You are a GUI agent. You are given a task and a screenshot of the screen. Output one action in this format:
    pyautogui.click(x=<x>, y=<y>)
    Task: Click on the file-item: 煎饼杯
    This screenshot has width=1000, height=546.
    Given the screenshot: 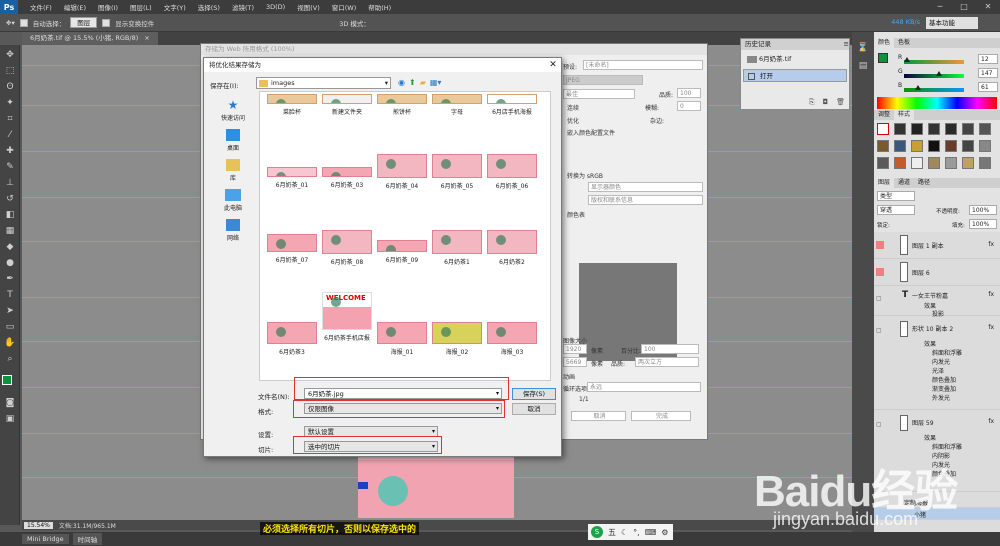 What is the action you would take?
    pyautogui.click(x=402, y=105)
    